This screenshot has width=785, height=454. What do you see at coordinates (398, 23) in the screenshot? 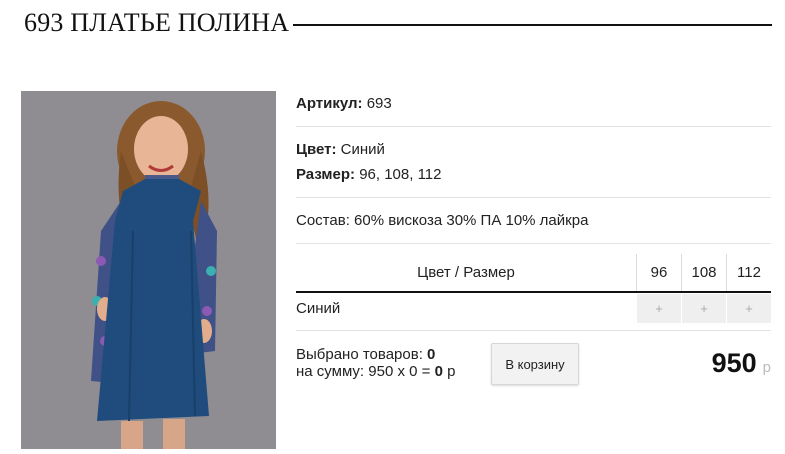
I see `title-row: 693 ПЛАТЬЕ ПОЛИНА` at bounding box center [398, 23].